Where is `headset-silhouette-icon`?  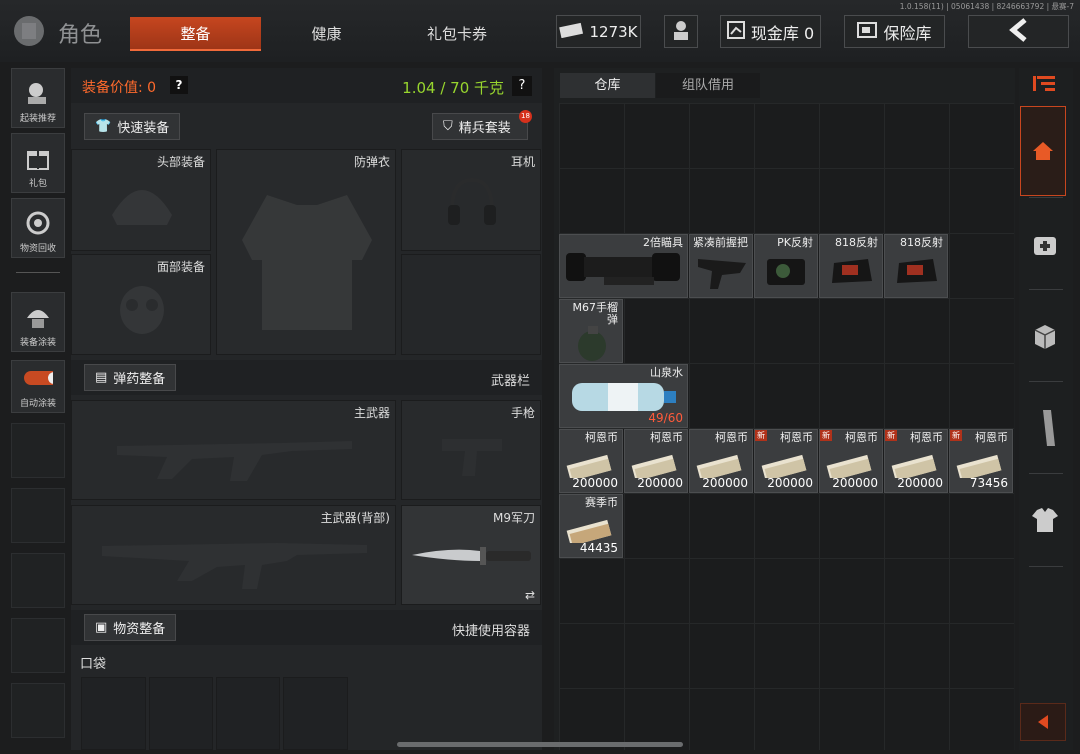 headset-silhouette-icon is located at coordinates (472, 201).